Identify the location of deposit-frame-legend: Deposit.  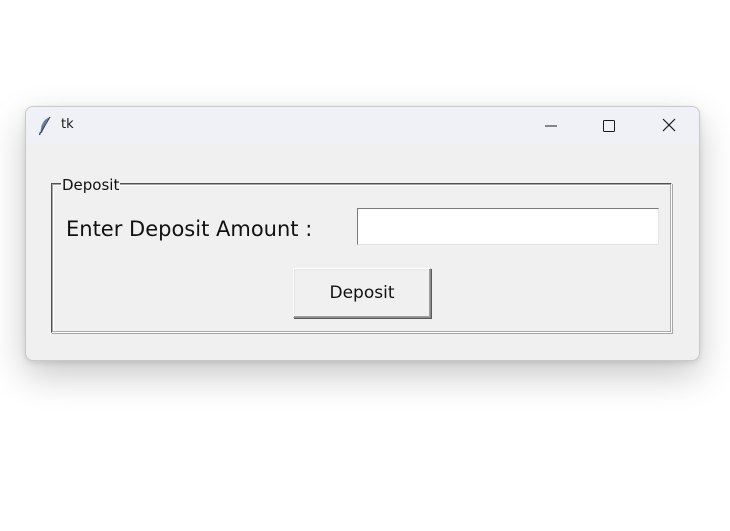
(91, 185).